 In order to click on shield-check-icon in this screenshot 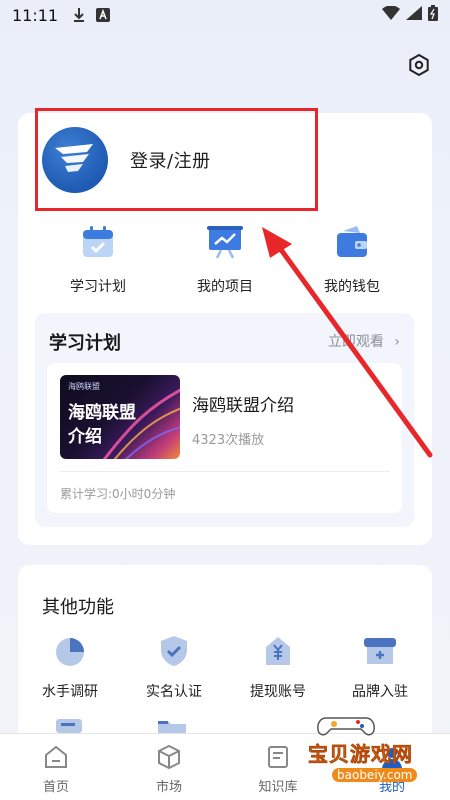, I will do `click(174, 651)`.